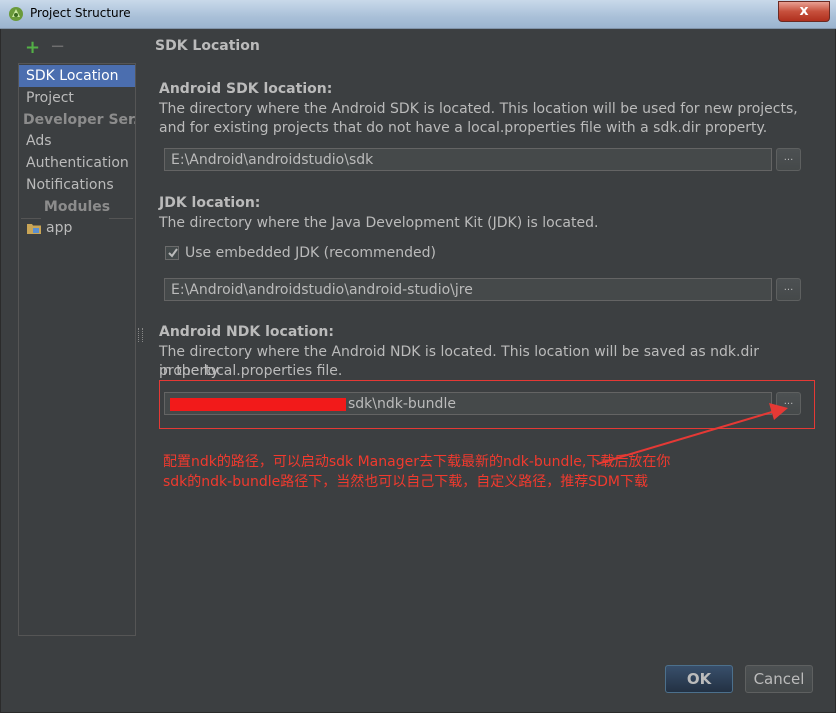 Image resolution: width=836 pixels, height=713 pixels. Describe the element at coordinates (699, 679) in the screenshot. I see `ok-button: OK` at that location.